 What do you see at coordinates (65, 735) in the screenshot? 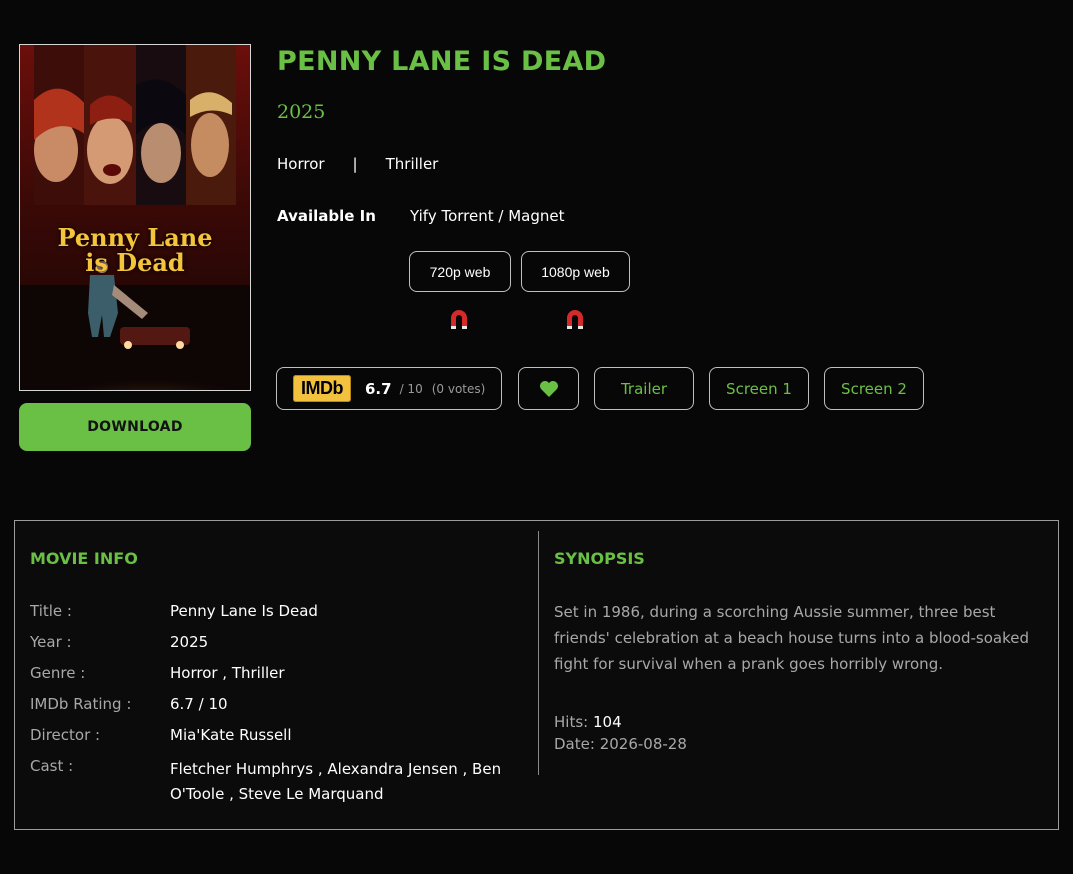
I see `info-label-director: Director :` at bounding box center [65, 735].